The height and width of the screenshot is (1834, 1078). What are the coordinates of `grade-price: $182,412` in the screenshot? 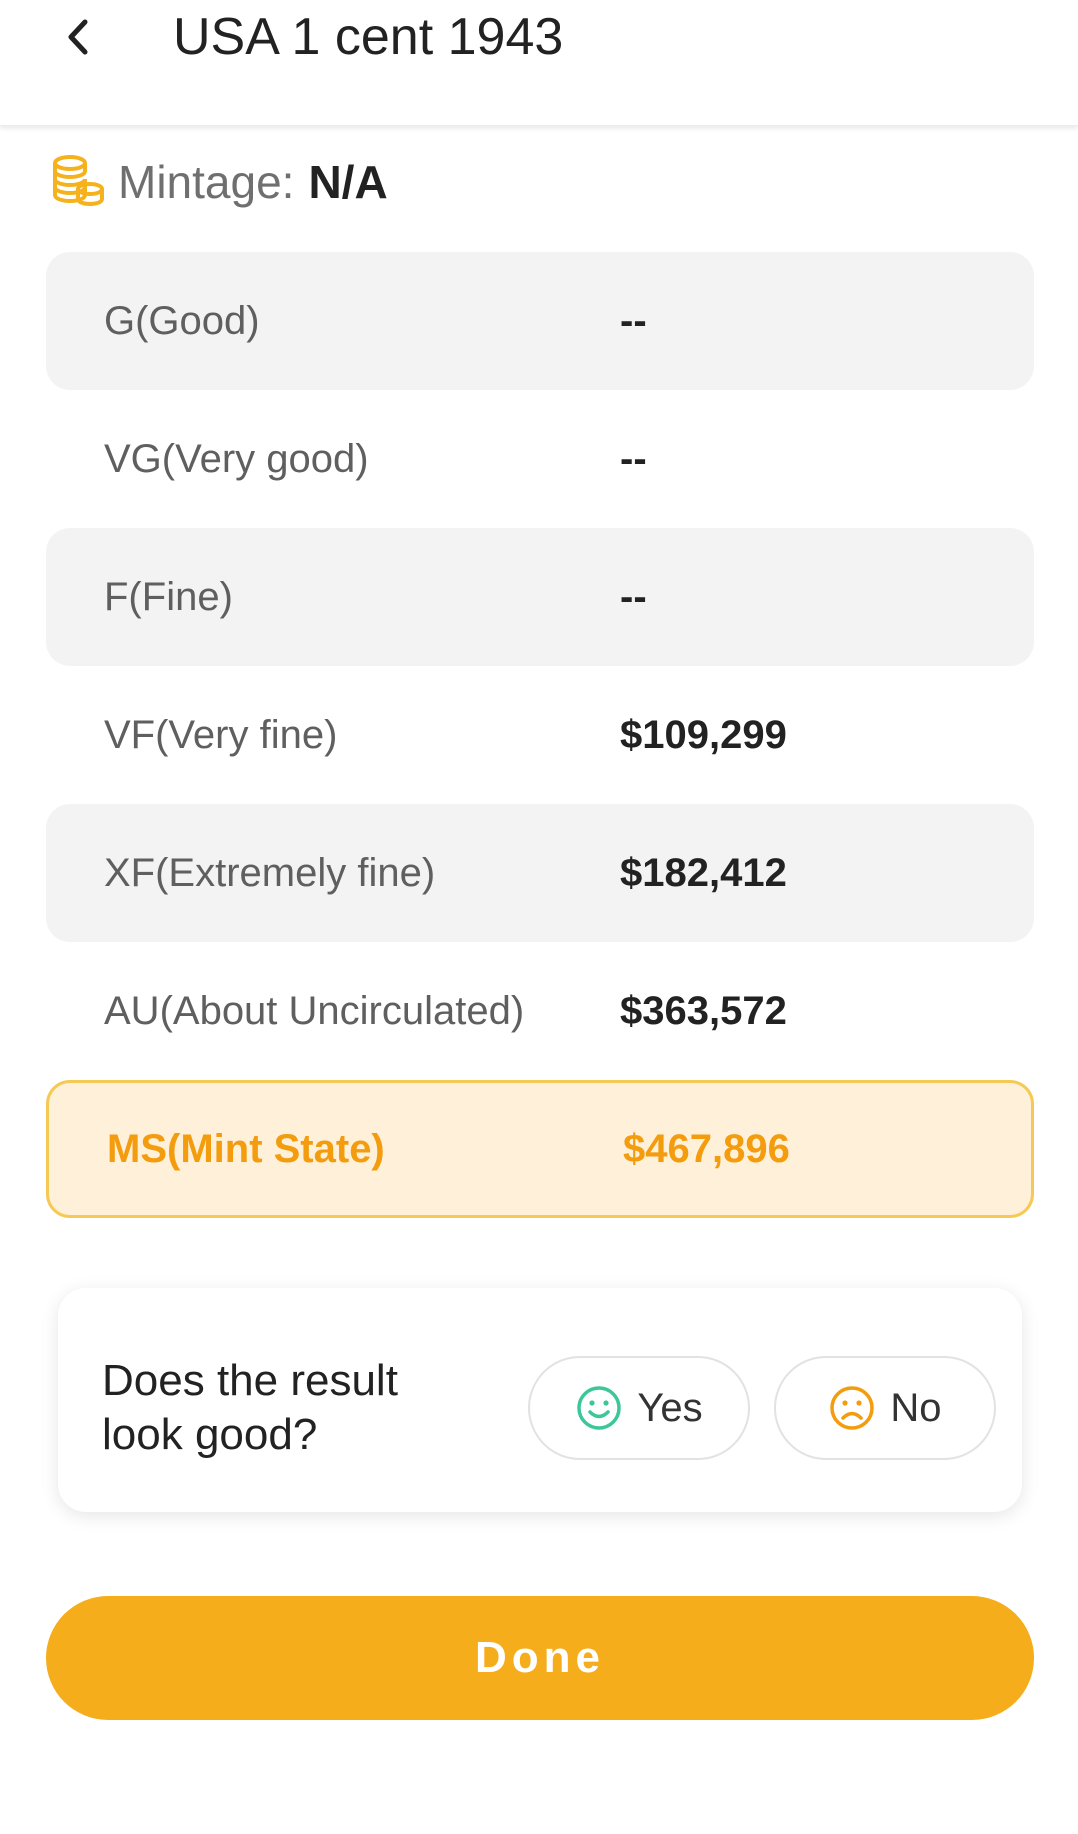 It's located at (703, 872).